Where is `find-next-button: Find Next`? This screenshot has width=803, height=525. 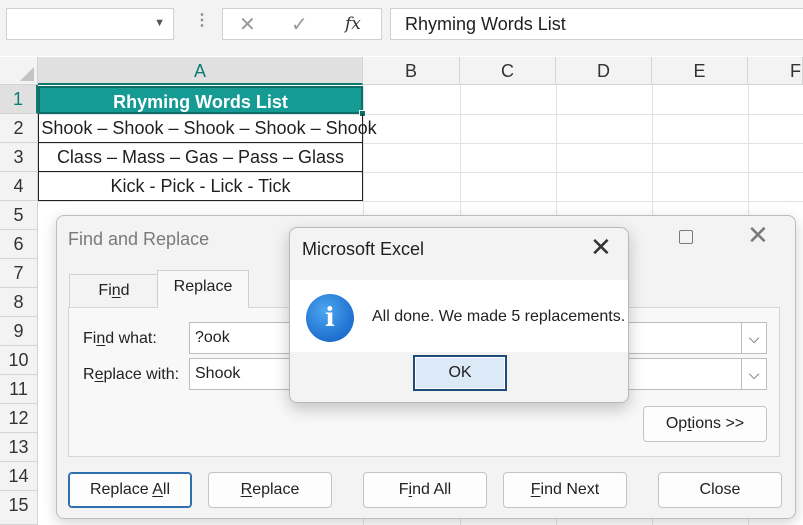
find-next-button: Find Next is located at coordinates (565, 490).